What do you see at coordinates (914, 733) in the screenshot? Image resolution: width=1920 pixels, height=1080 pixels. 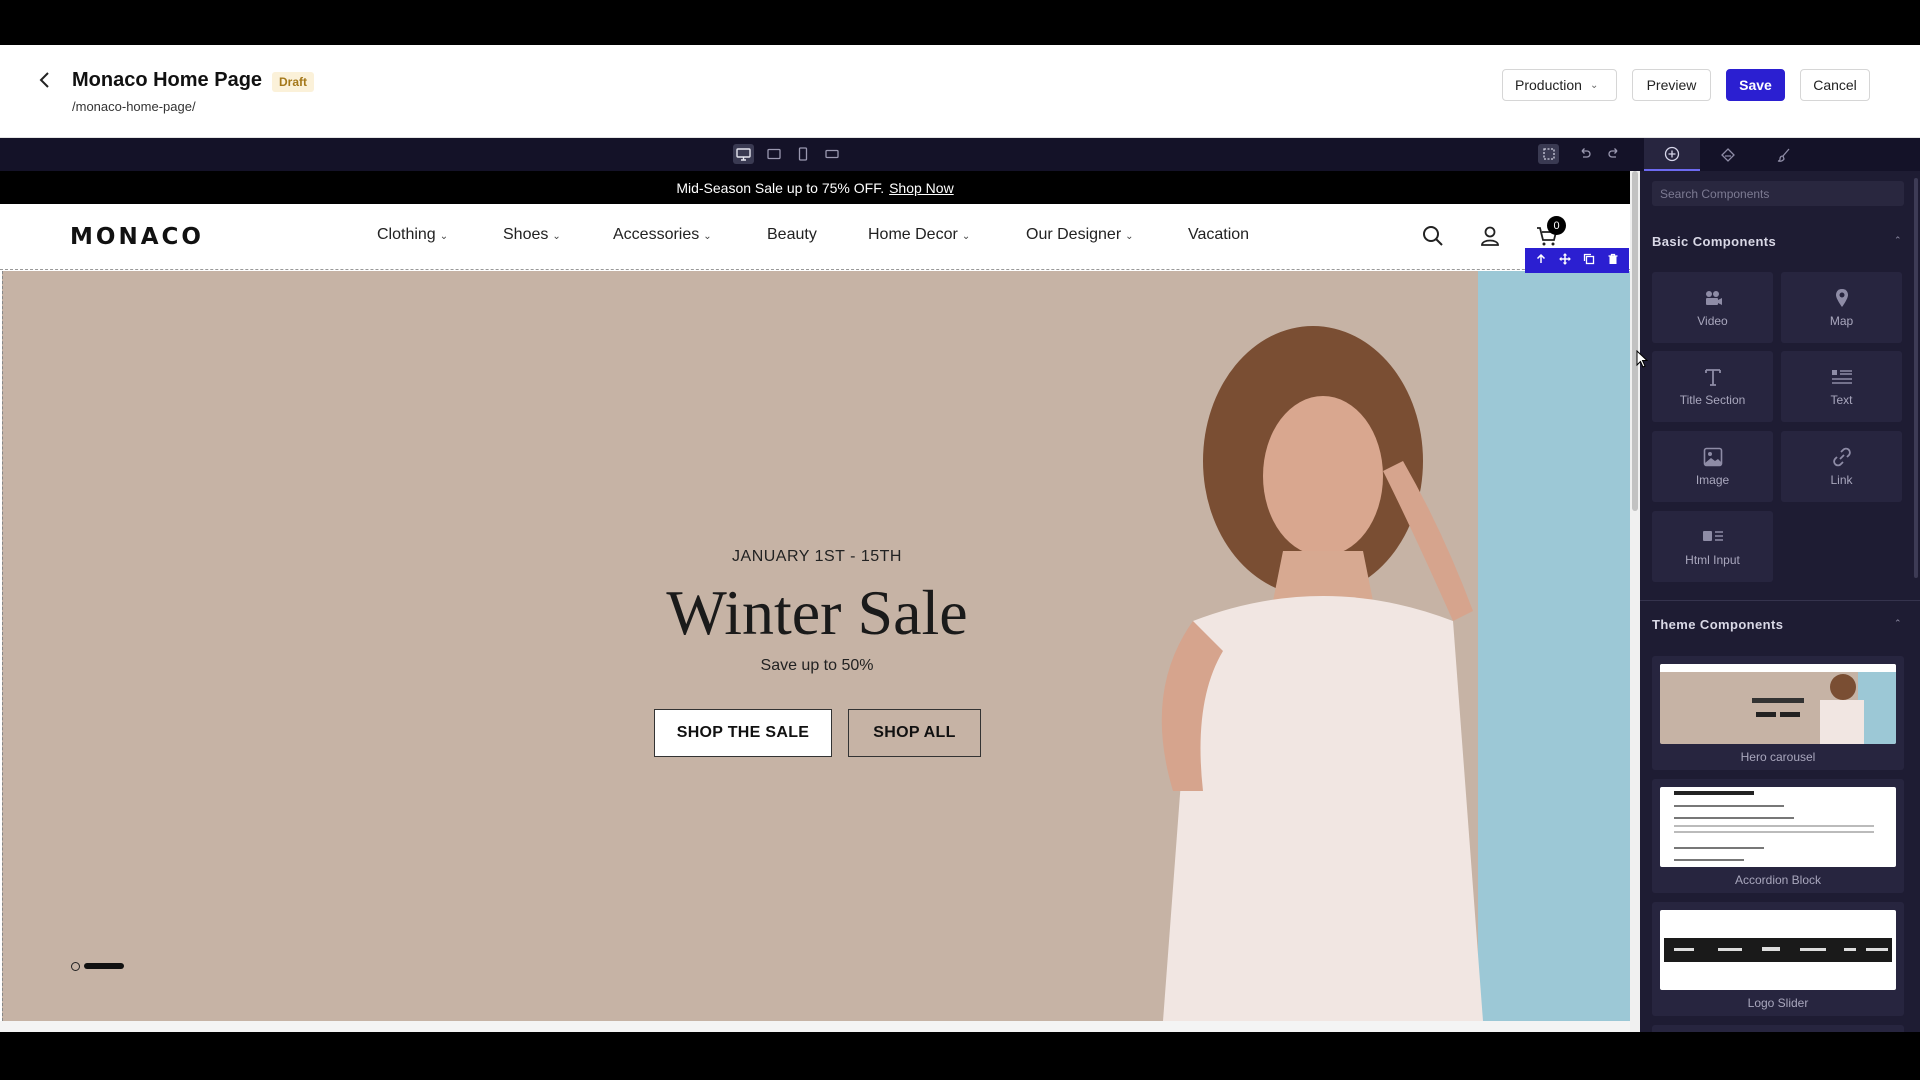 I see `shop-all-button: SHOP ALL` at bounding box center [914, 733].